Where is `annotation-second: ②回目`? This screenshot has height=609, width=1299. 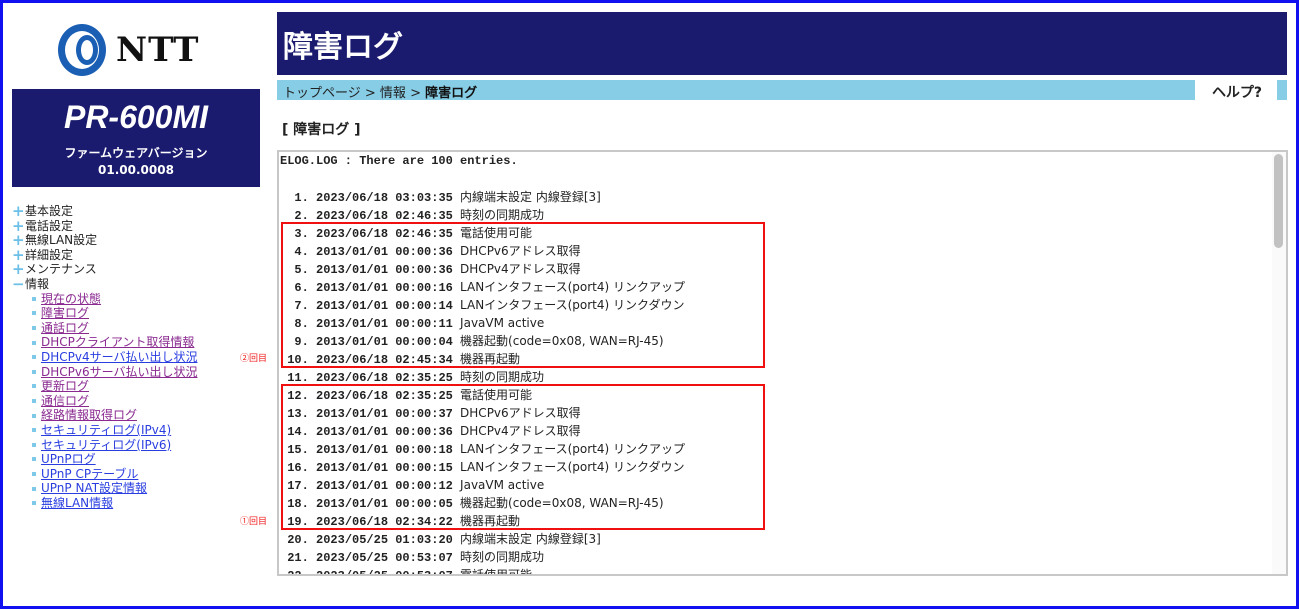 annotation-second: ②回目 is located at coordinates (254, 359).